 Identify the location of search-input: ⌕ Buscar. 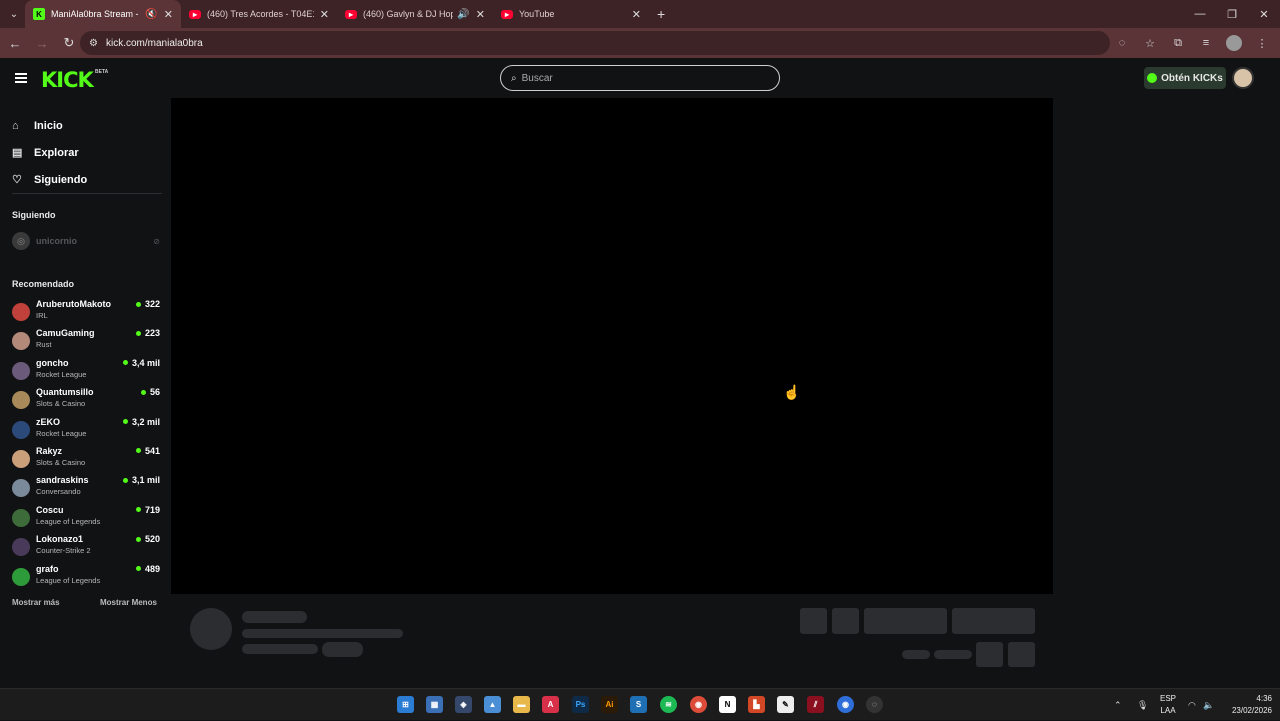
(640, 78).